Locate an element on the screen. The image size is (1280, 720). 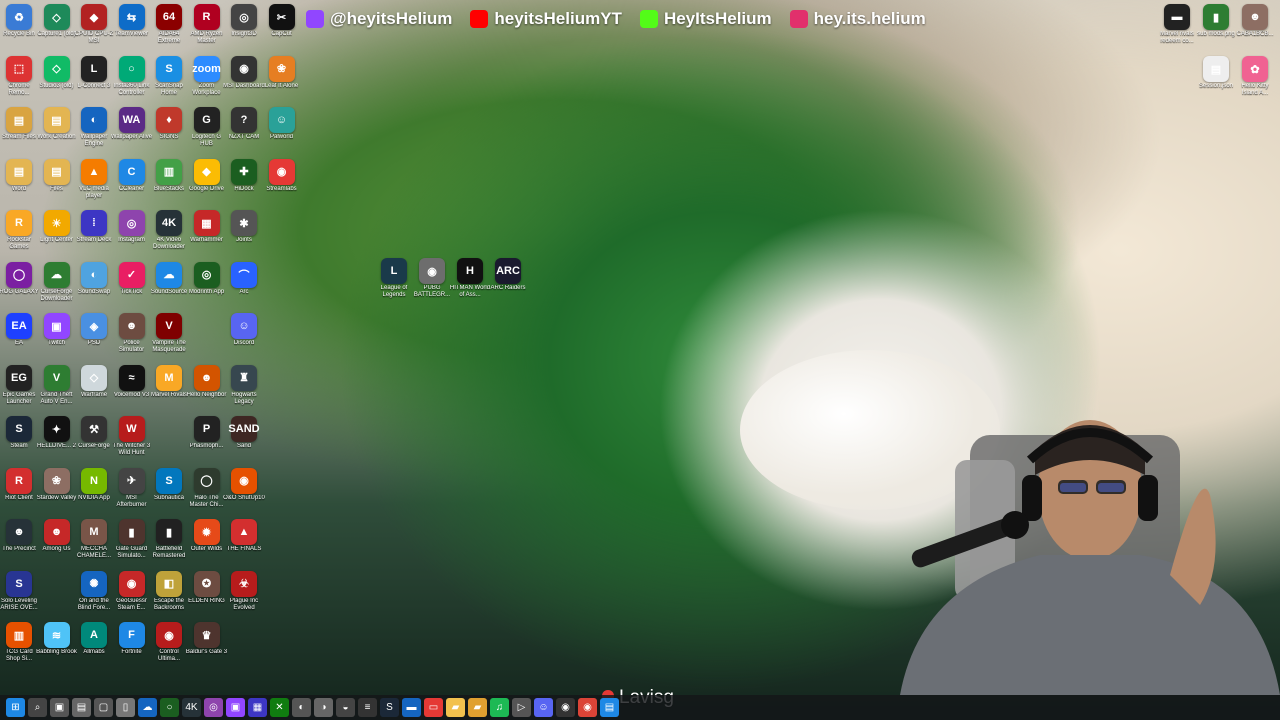
app-icon: ◐ is located at coordinates (301, 707).